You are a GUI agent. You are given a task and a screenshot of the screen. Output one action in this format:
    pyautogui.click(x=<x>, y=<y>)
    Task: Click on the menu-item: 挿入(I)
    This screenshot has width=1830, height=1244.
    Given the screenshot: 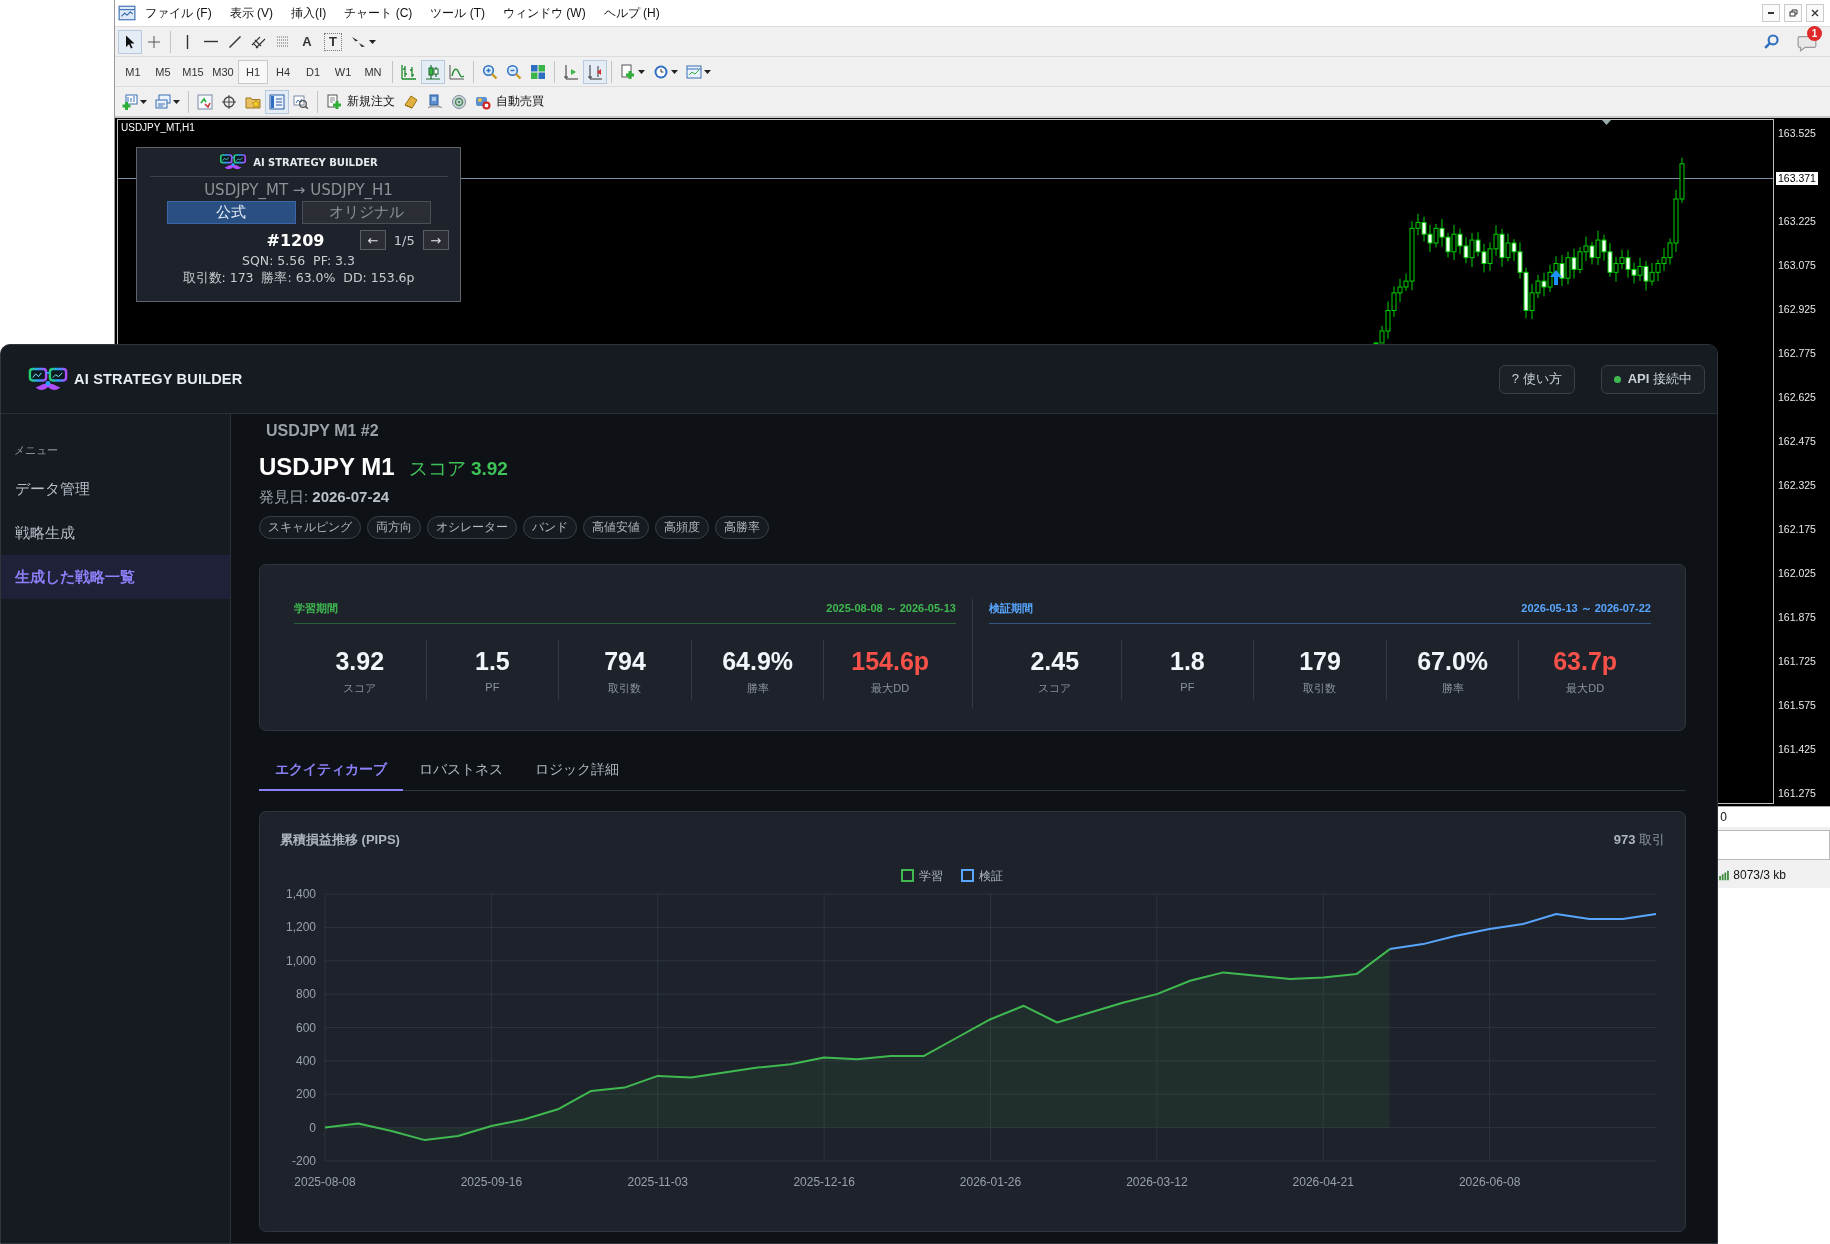 What is the action you would take?
    pyautogui.click(x=309, y=13)
    